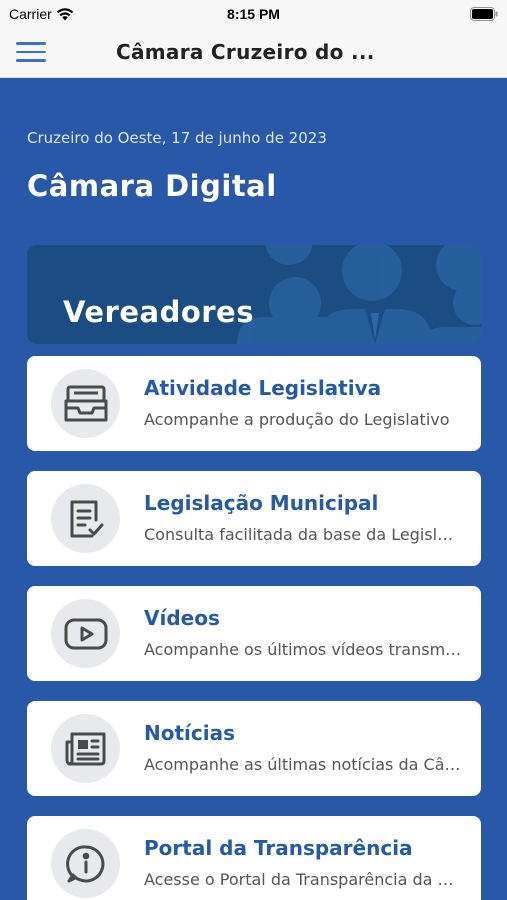  What do you see at coordinates (85, 748) in the screenshot?
I see `newspaper-icon` at bounding box center [85, 748].